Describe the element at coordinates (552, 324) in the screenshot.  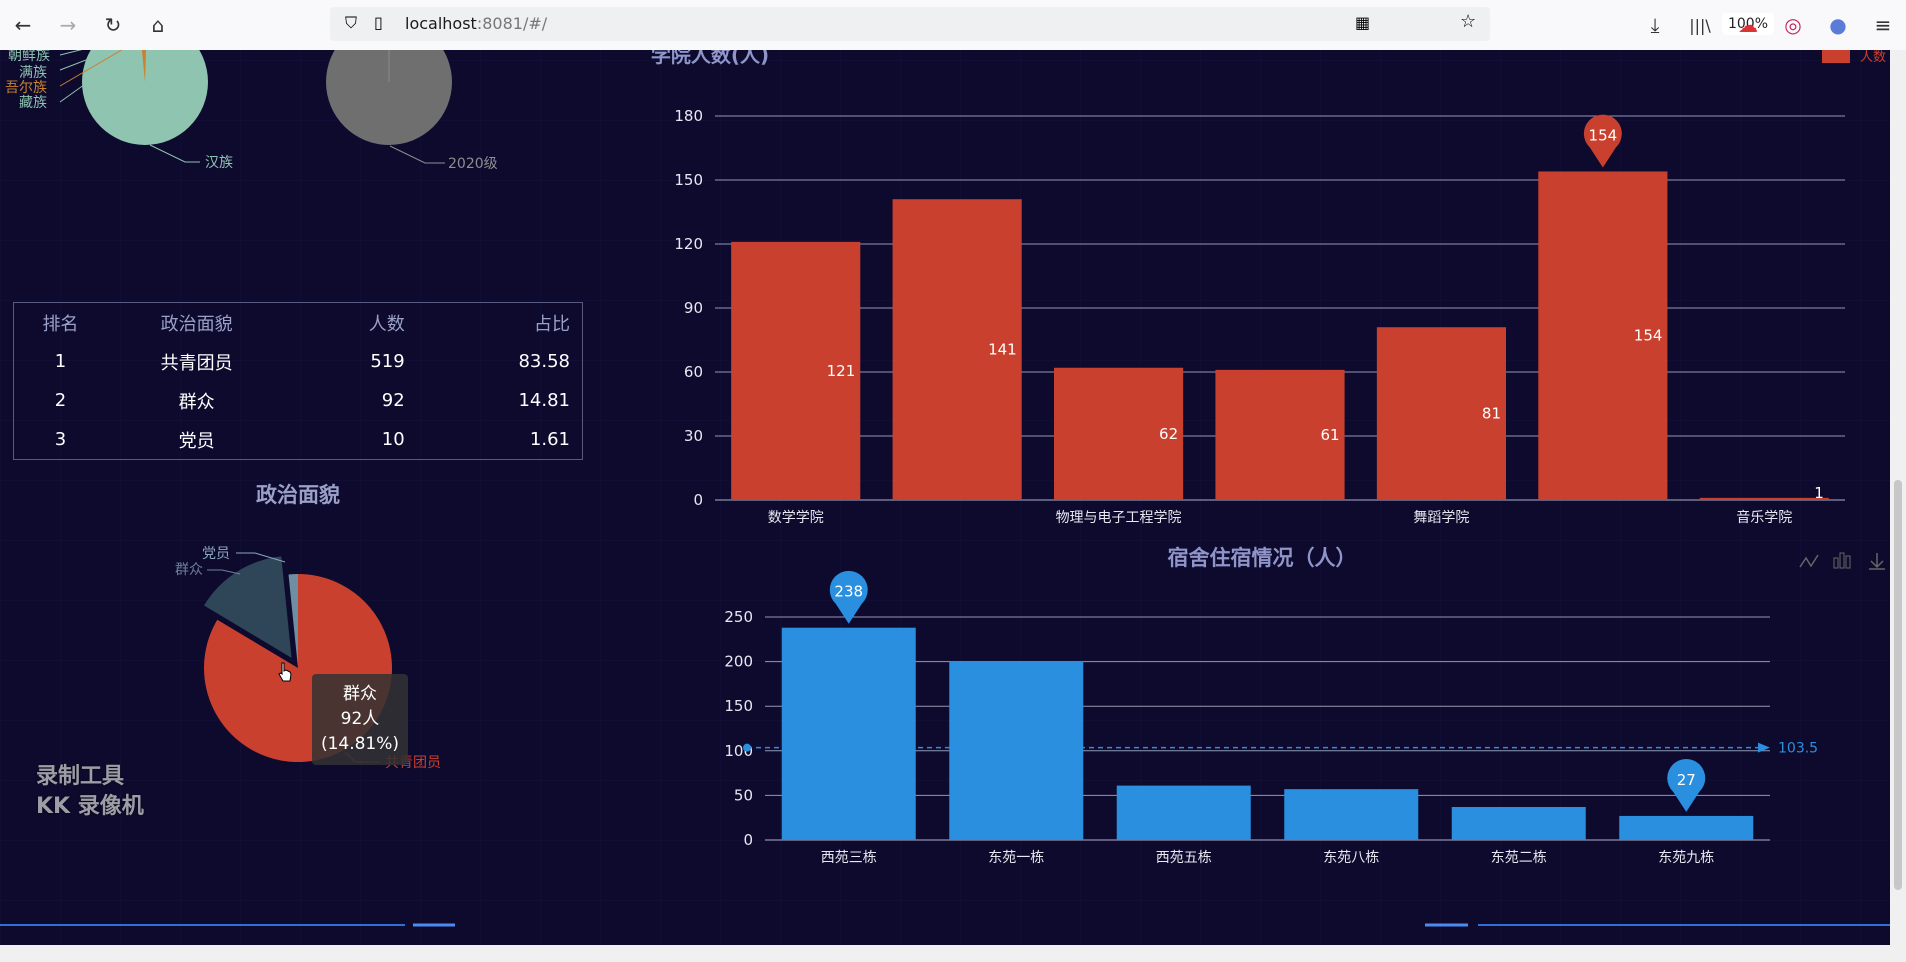
I see `table-header: 占比` at that location.